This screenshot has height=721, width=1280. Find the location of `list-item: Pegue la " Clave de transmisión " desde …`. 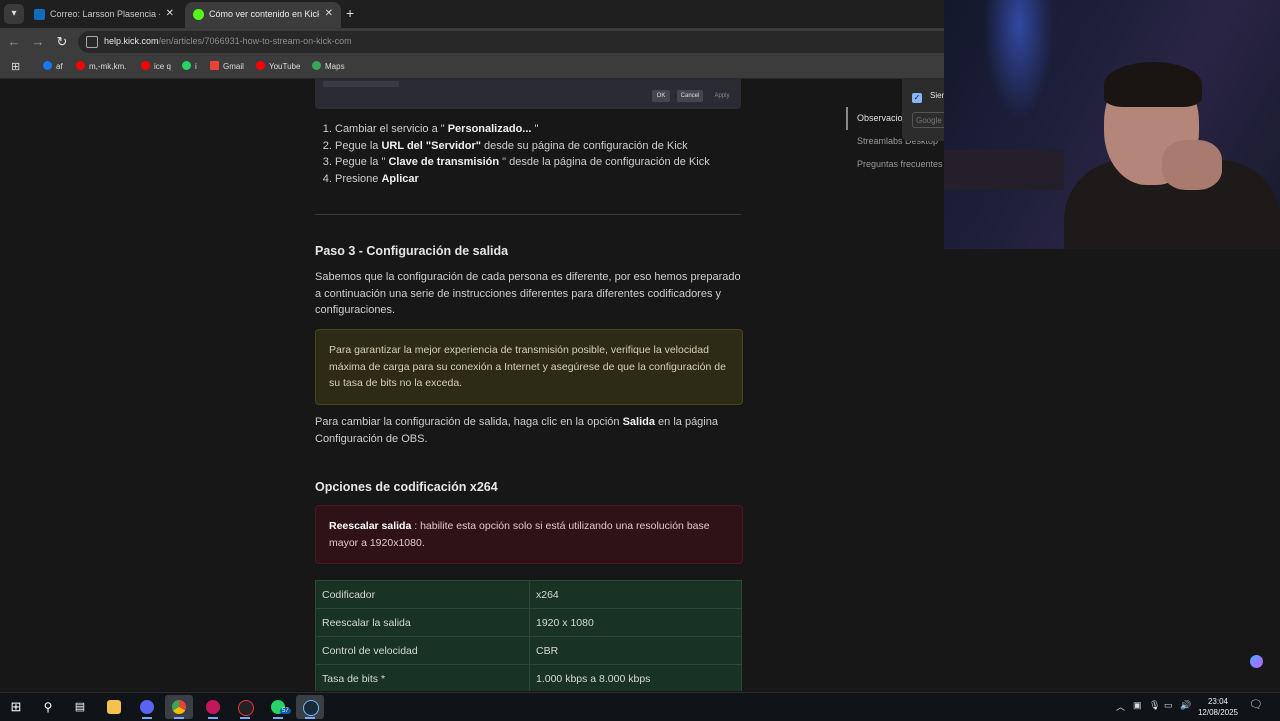

list-item: Pegue la " Clave de transmisión " desde … is located at coordinates (545, 162).